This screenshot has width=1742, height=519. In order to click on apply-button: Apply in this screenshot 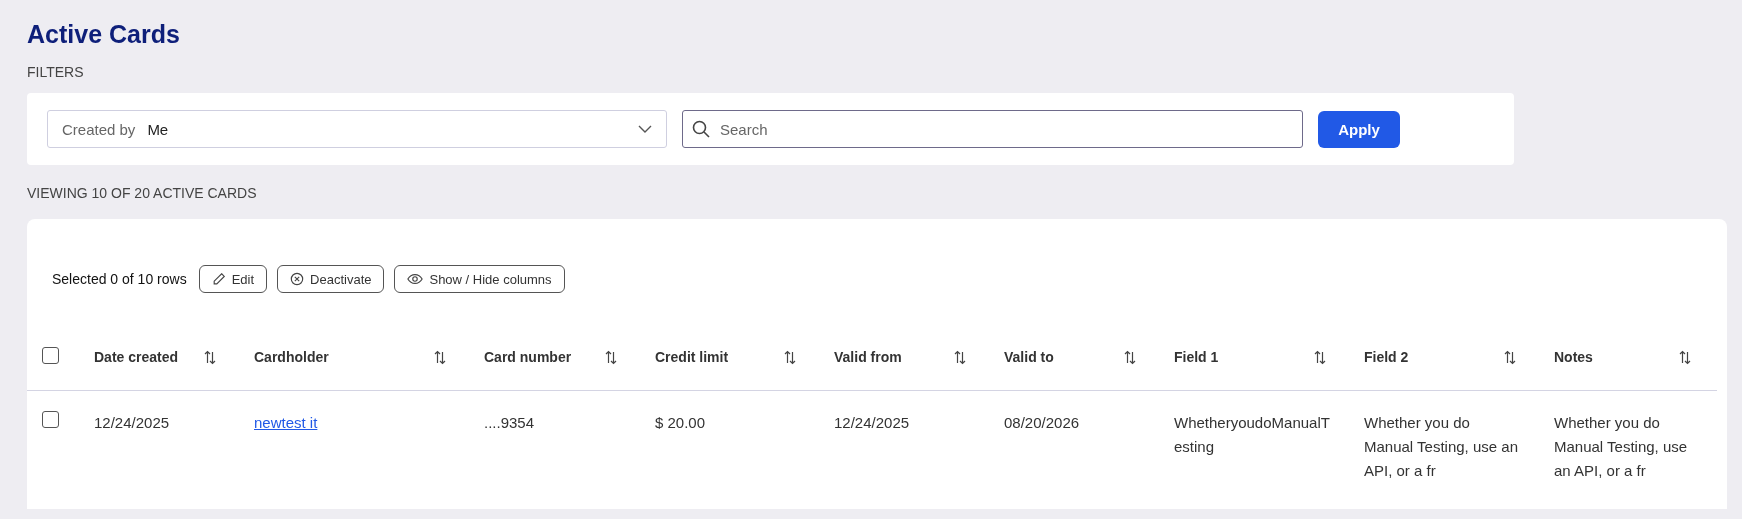, I will do `click(1359, 129)`.